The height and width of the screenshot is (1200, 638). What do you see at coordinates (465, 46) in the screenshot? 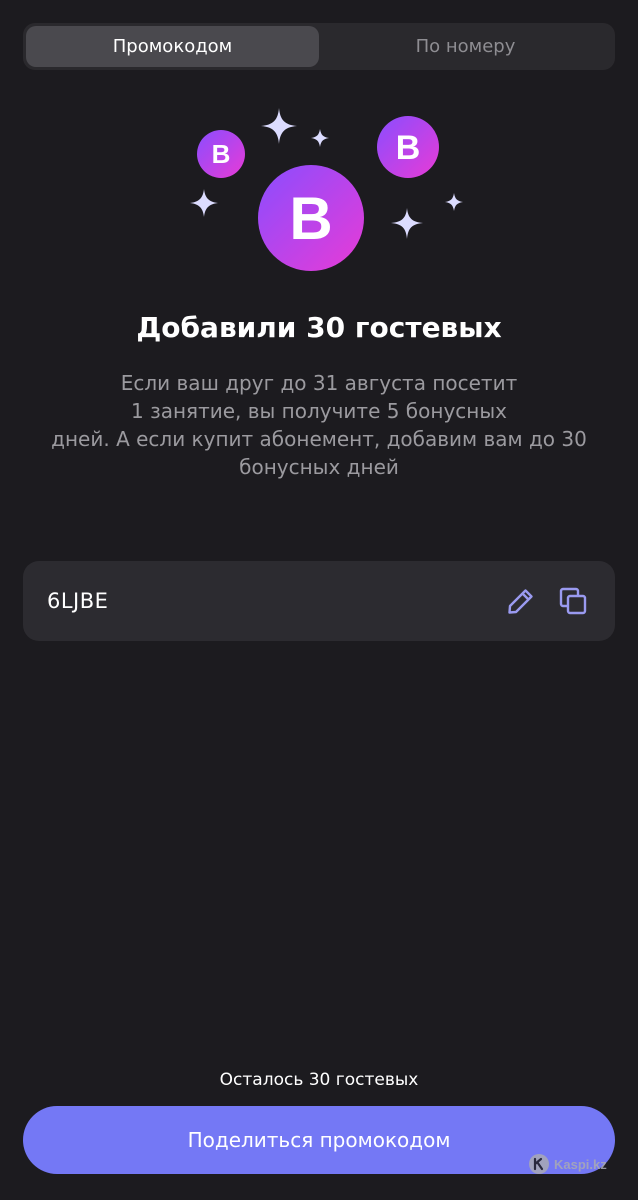
I see `tab-by-number: По номеру` at bounding box center [465, 46].